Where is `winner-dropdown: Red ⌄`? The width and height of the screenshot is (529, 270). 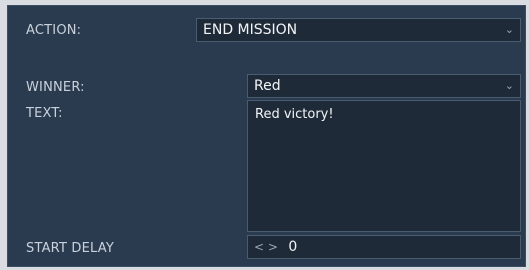
winner-dropdown: Red ⌄ is located at coordinates (384, 86).